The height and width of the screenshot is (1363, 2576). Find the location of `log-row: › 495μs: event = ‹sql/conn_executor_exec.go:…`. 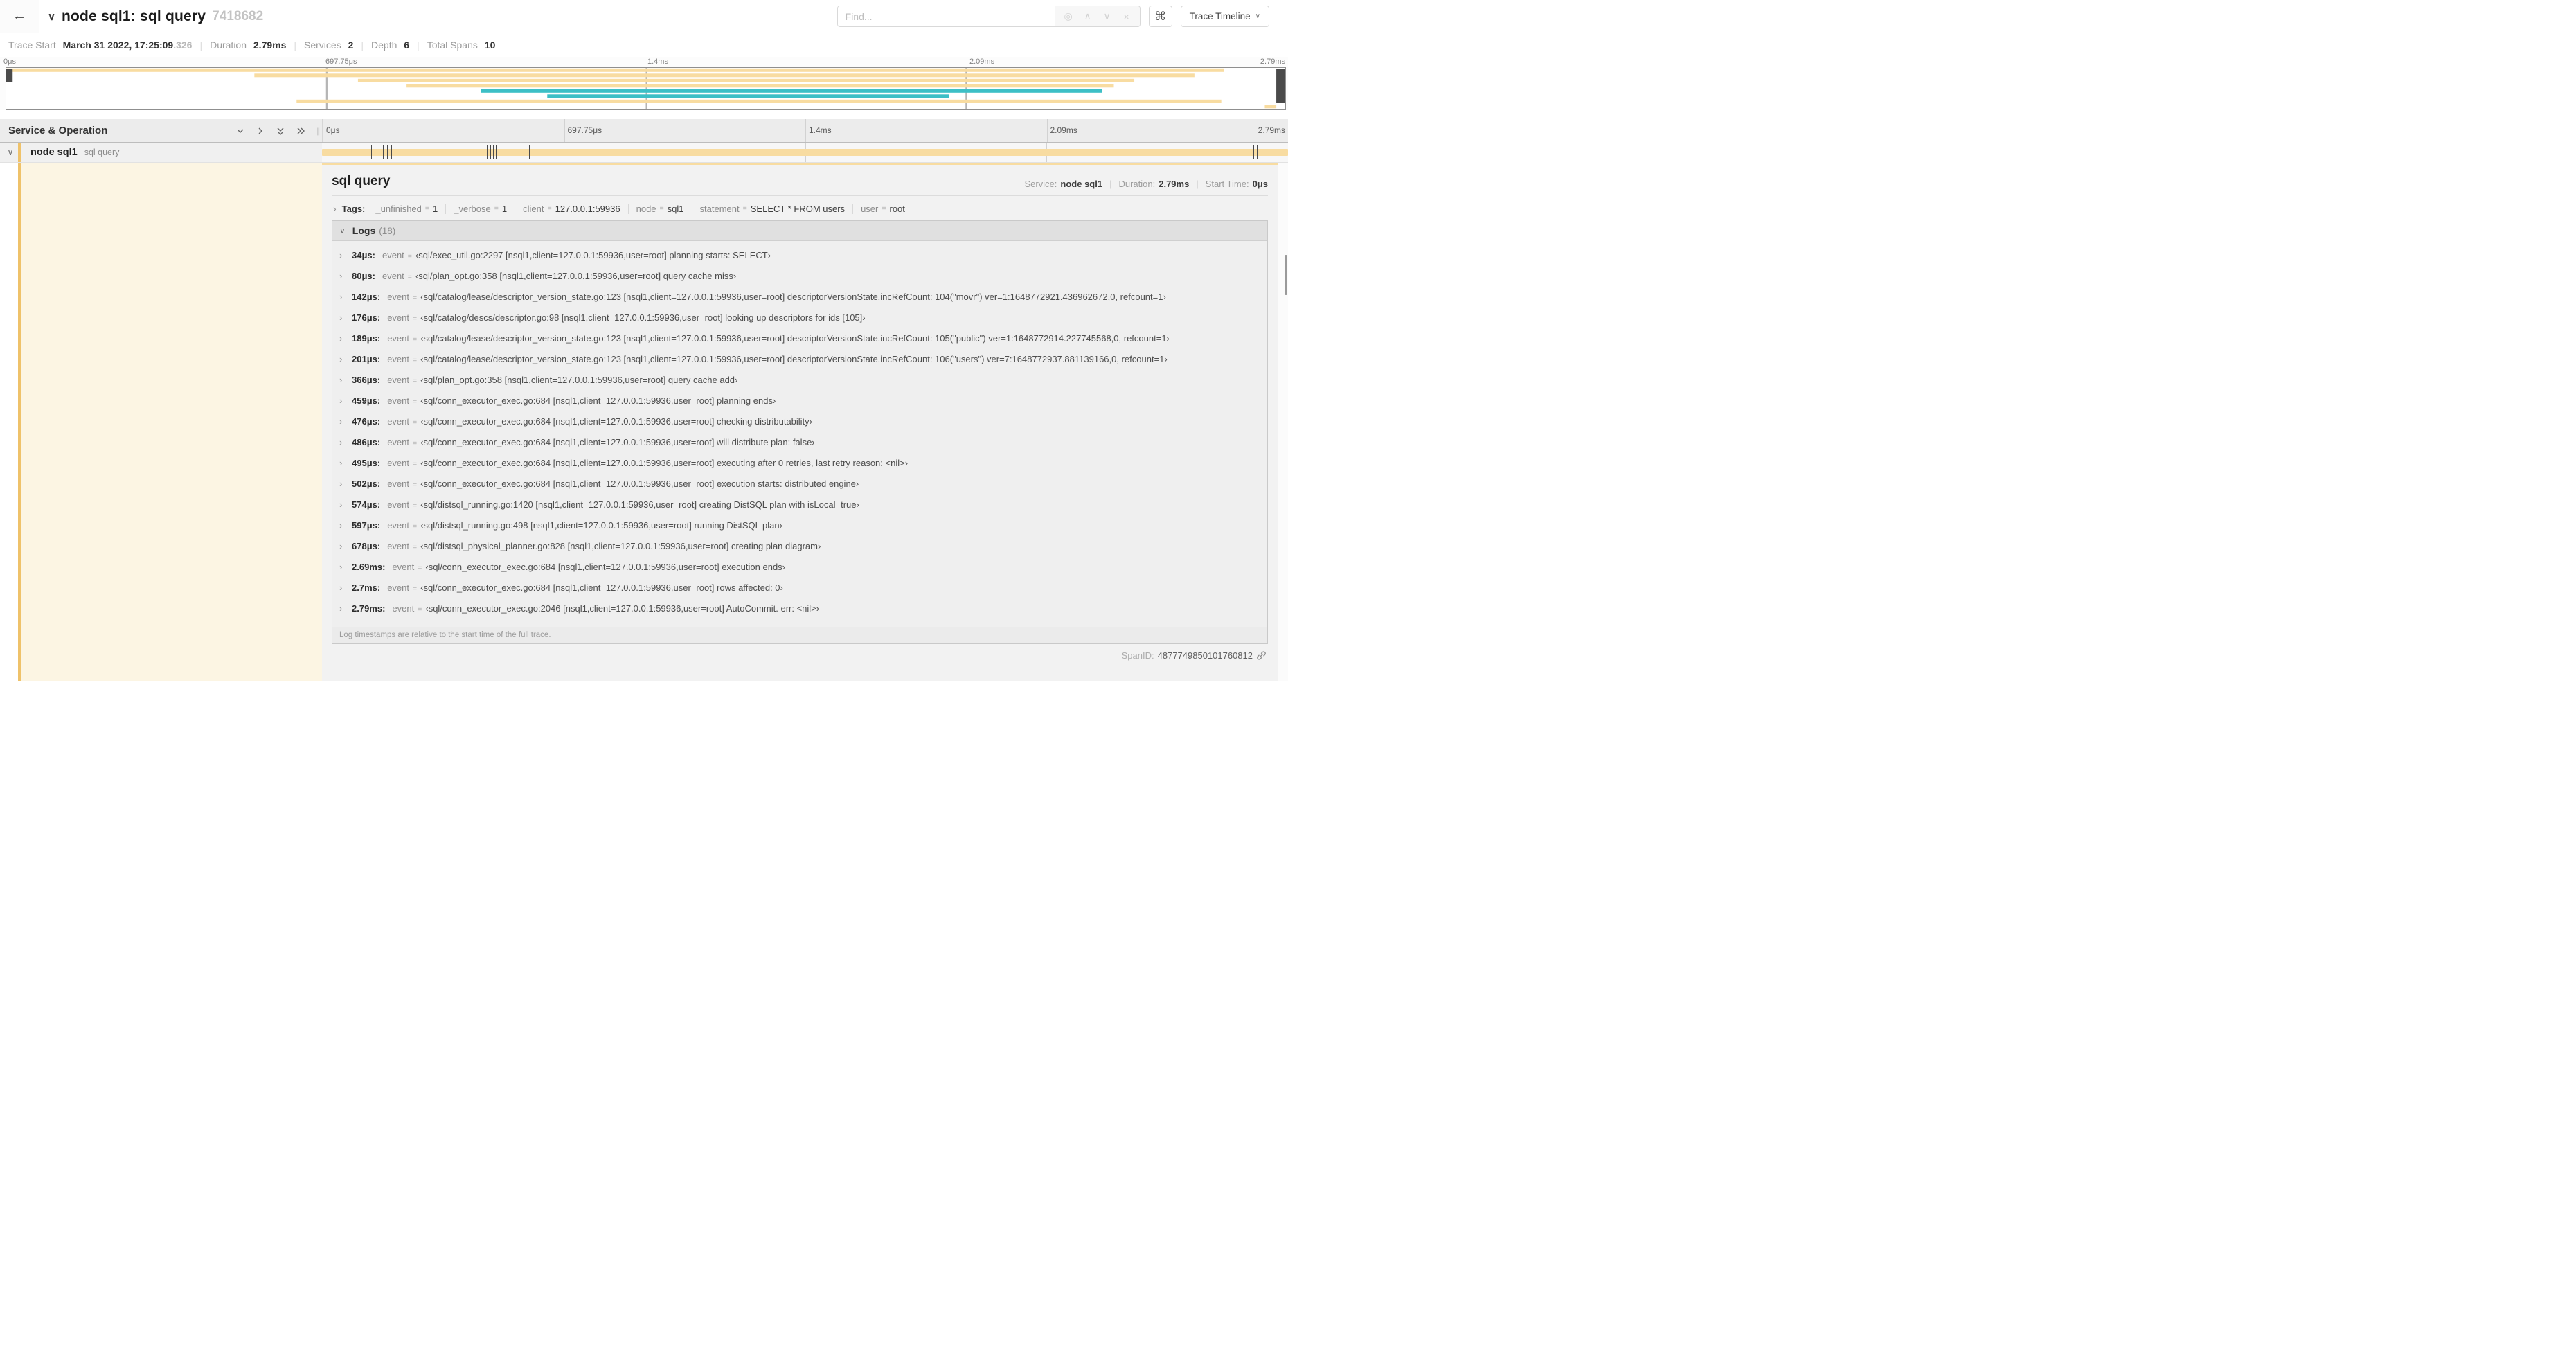

log-row: › 495μs: event = ‹sql/conn_executor_exec.go:… is located at coordinates (799, 463).